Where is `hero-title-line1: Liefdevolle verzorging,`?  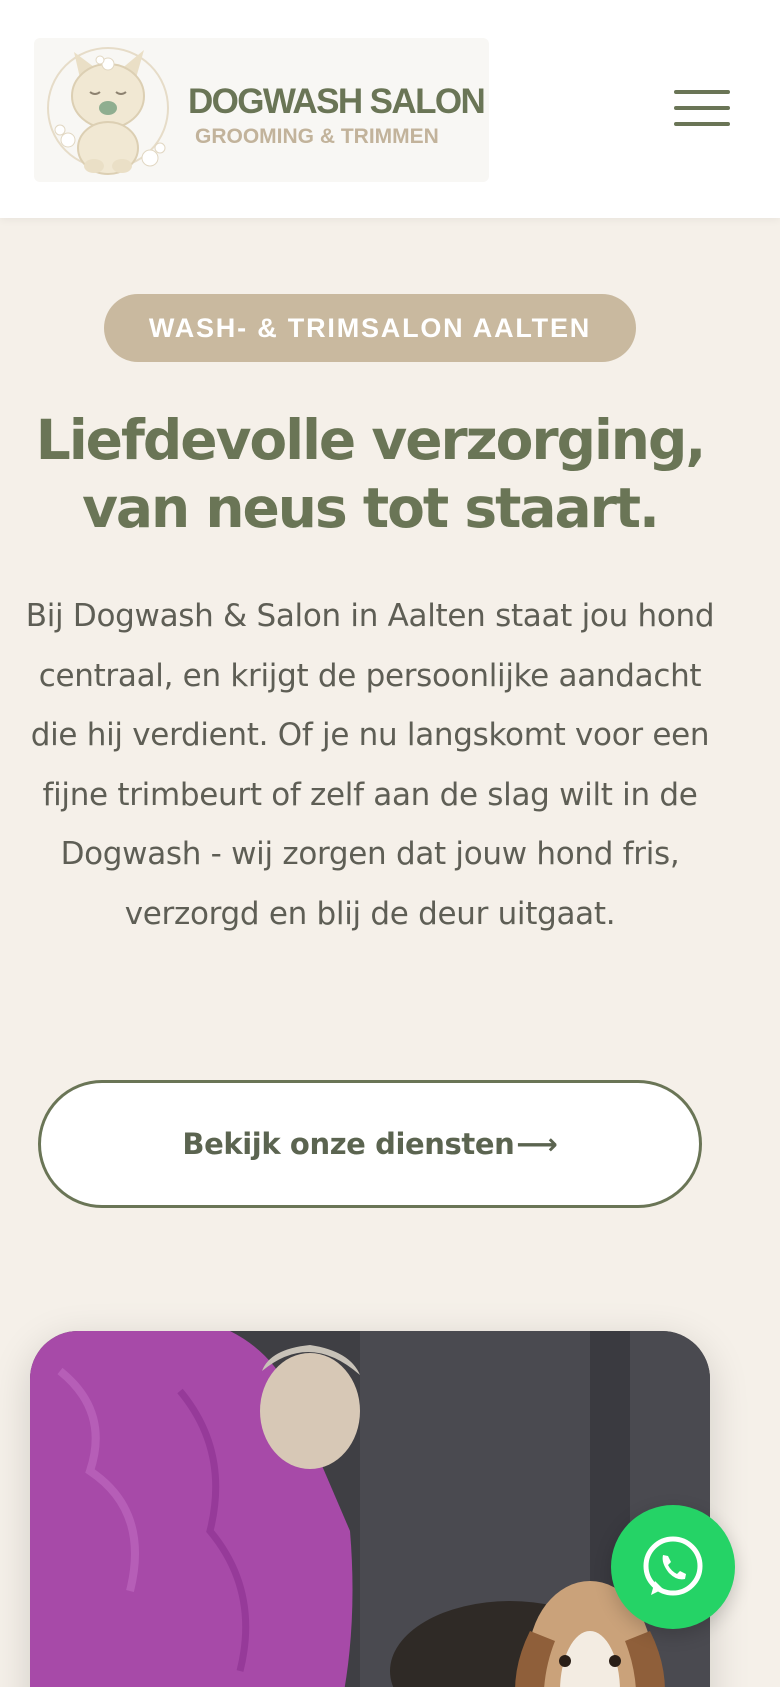 hero-title-line1: Liefdevolle verzorging, is located at coordinates (370, 440).